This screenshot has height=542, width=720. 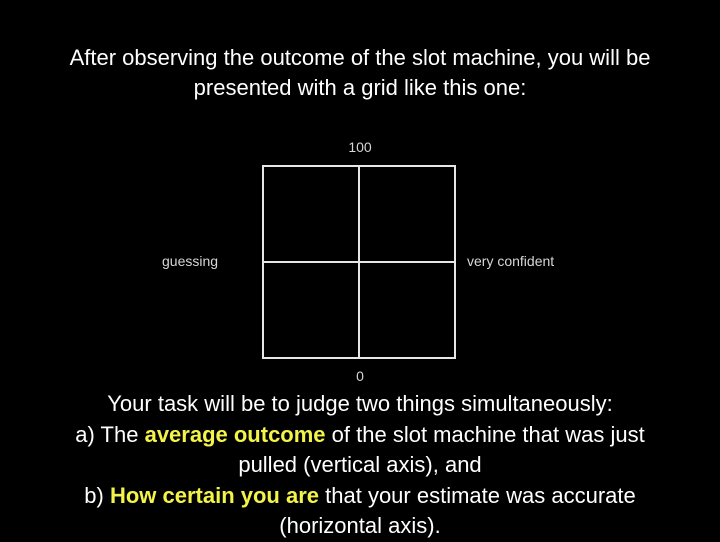 I want to click on task-a-suffix: of the slot machine that was just, so click(x=485, y=434).